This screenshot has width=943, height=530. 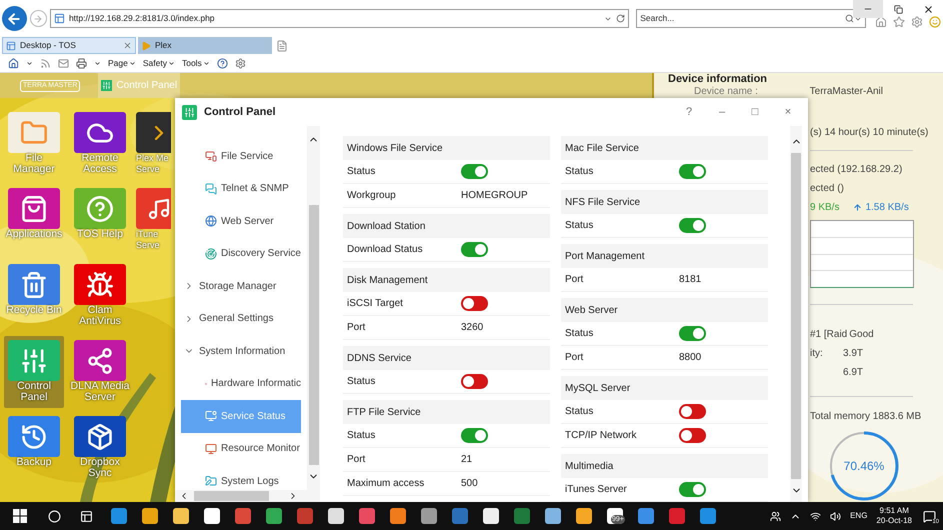 I want to click on play-icon, so click(x=146, y=45).